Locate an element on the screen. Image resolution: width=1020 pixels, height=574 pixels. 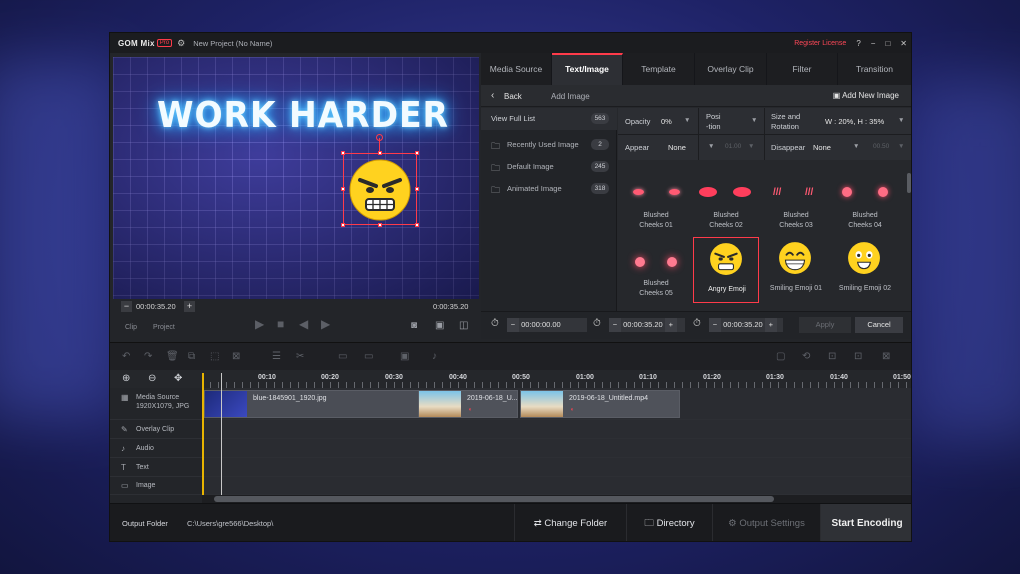
settings-icon: ⊠ is located at coordinates (886, 356).